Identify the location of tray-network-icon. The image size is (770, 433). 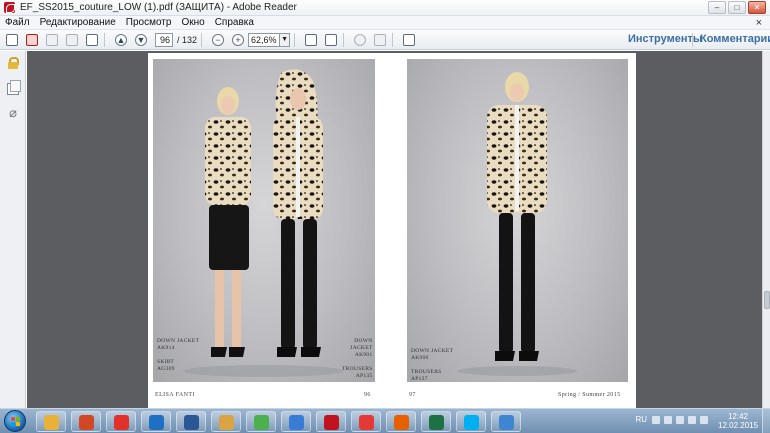
(680, 420).